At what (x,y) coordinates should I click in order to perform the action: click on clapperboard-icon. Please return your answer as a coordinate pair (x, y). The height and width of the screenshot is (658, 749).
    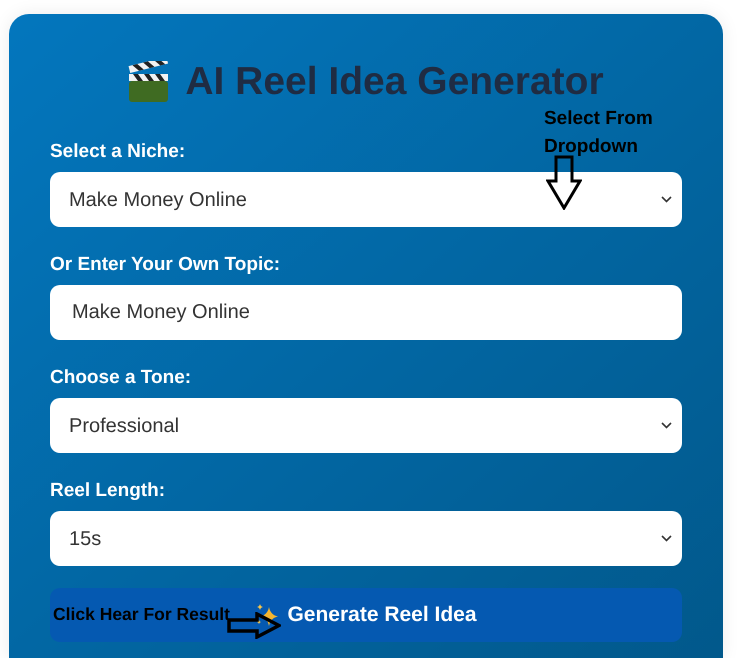
    Looking at the image, I should click on (149, 82).